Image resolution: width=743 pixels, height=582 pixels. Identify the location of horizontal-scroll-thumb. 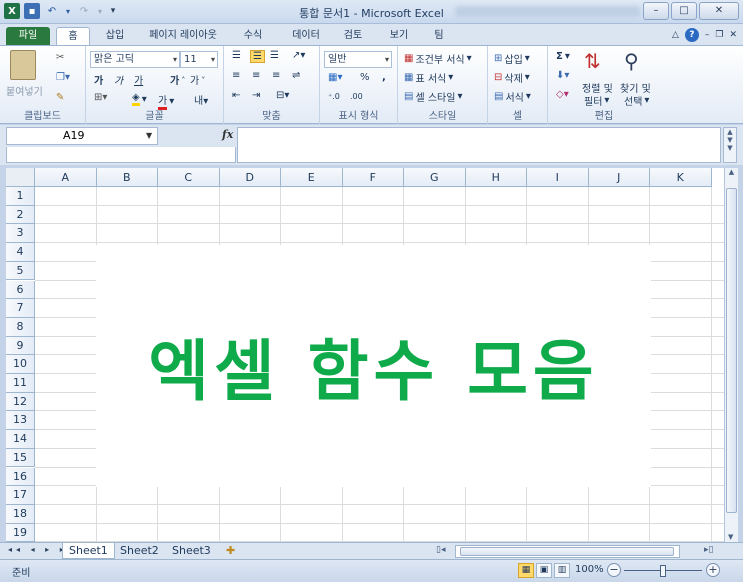
(567, 551).